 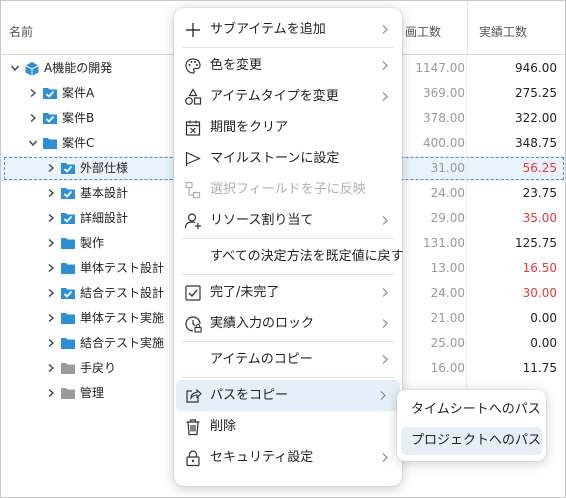 What do you see at coordinates (513, 193) in the screenshot?
I see `actual-hours-cell: 23.75` at bounding box center [513, 193].